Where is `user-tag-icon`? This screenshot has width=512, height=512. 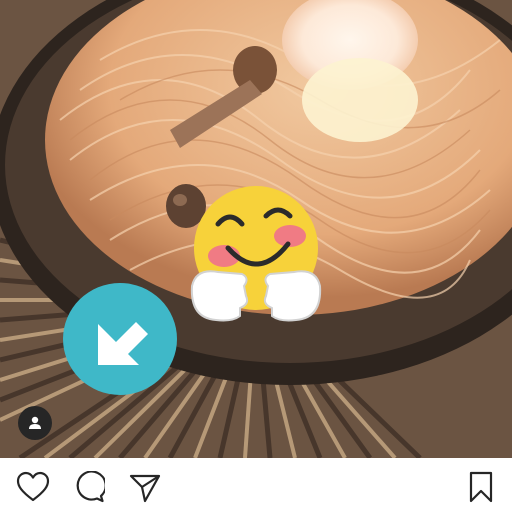 user-tag-icon is located at coordinates (35, 422).